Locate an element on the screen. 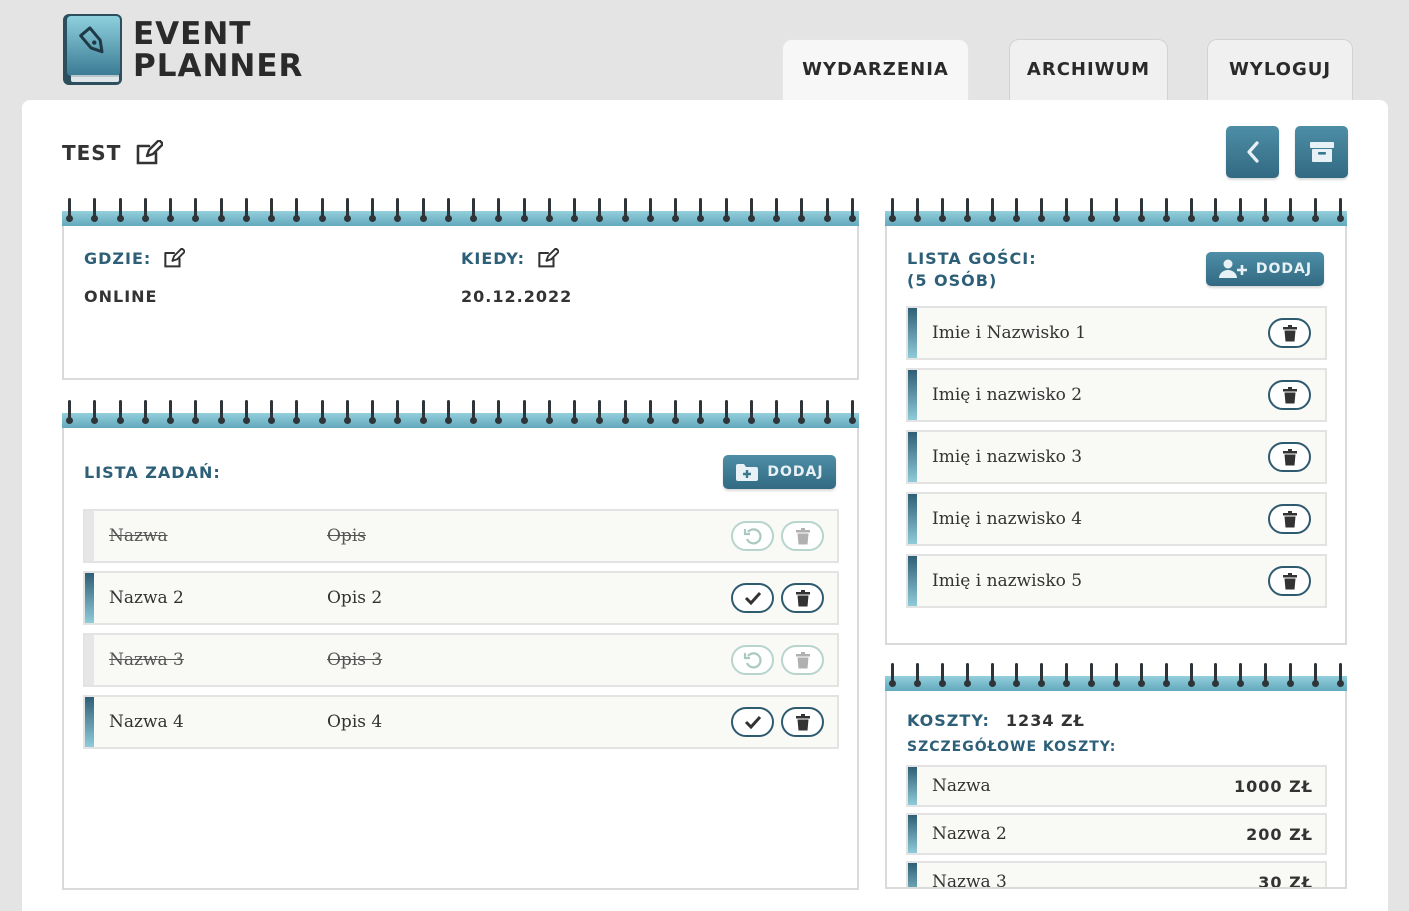  add-task-button: DODAJ is located at coordinates (779, 472).